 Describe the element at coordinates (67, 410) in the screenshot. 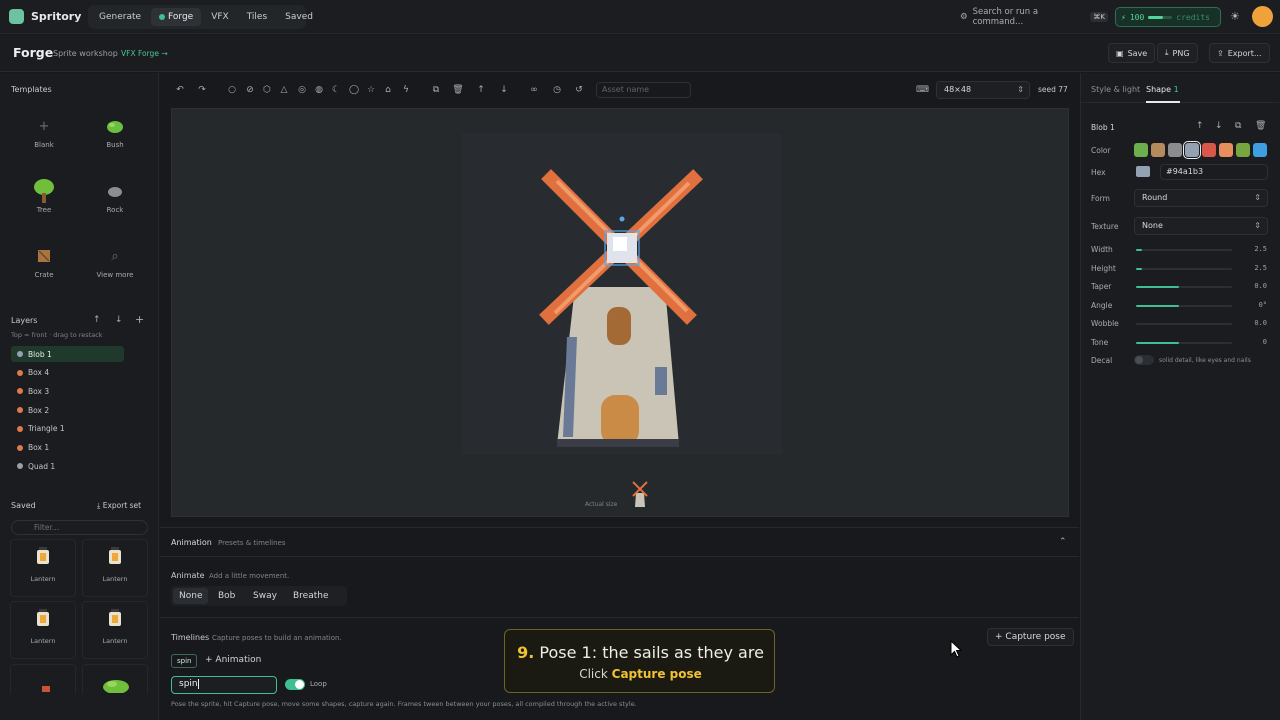

I see `layer-item: Box 2` at that location.